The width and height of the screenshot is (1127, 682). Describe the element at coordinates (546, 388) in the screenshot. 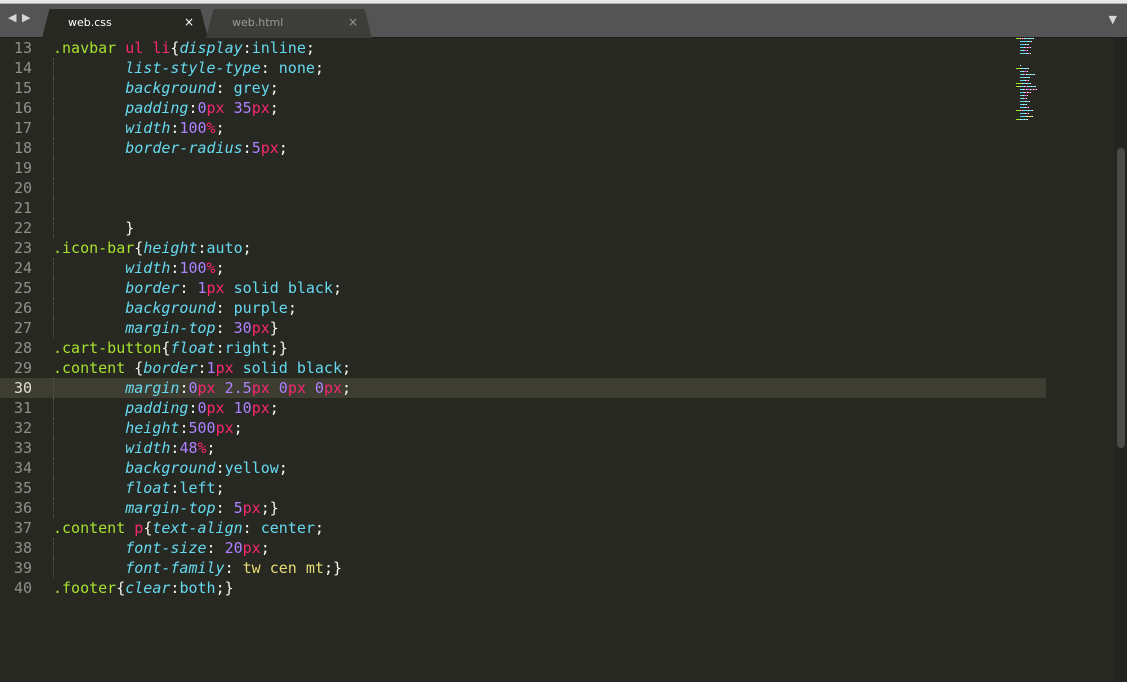

I see `code-line: margin:0px 2.5px 0px 0px;` at that location.